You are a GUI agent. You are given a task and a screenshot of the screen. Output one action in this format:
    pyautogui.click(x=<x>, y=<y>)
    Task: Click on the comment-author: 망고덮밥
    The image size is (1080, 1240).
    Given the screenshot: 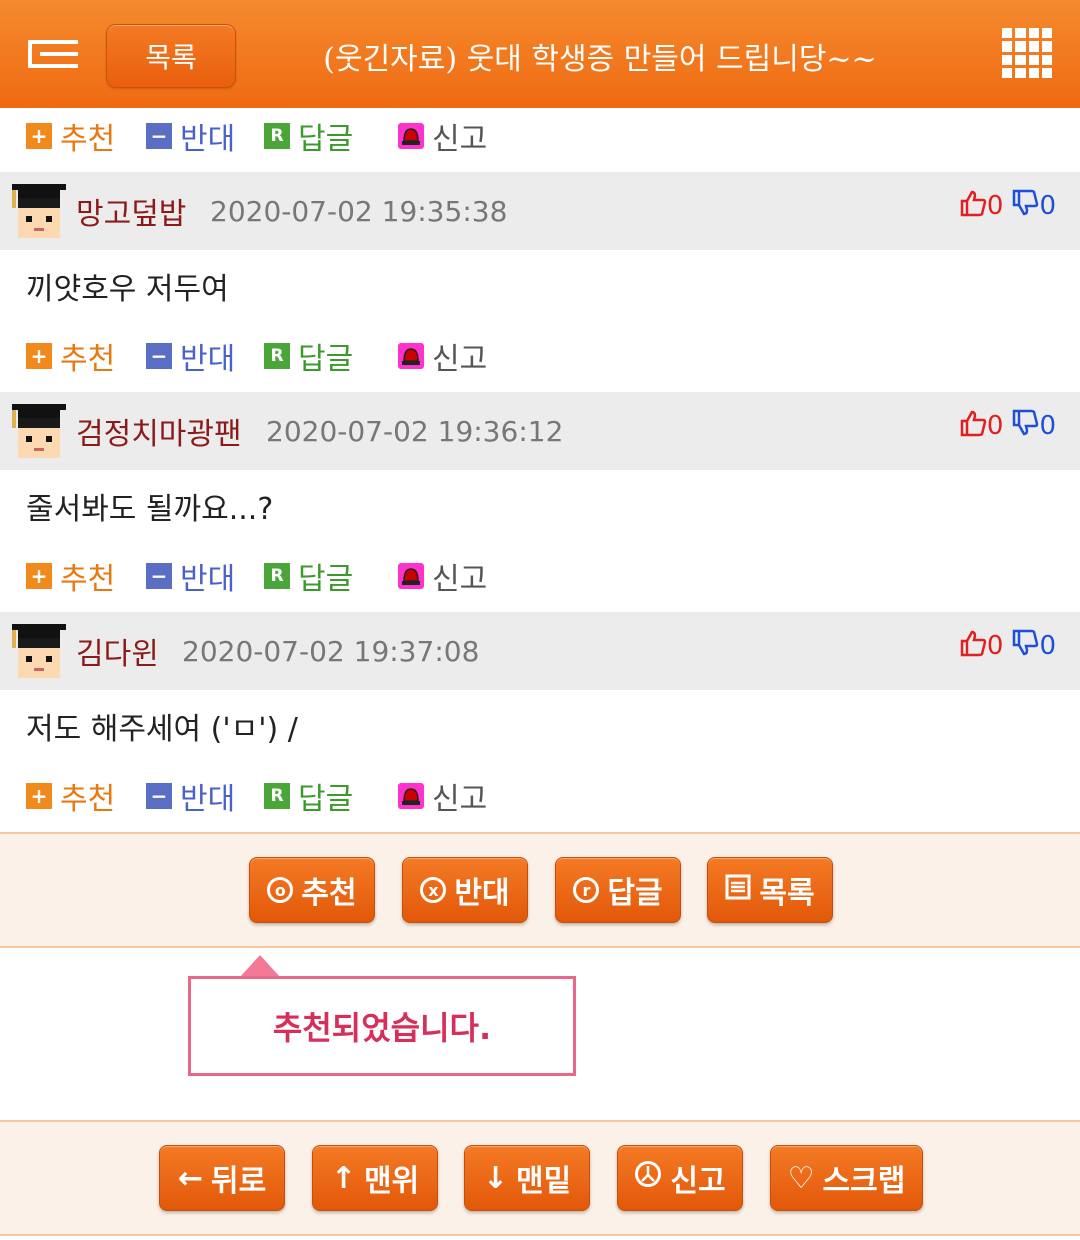 What is the action you would take?
    pyautogui.click(x=131, y=211)
    